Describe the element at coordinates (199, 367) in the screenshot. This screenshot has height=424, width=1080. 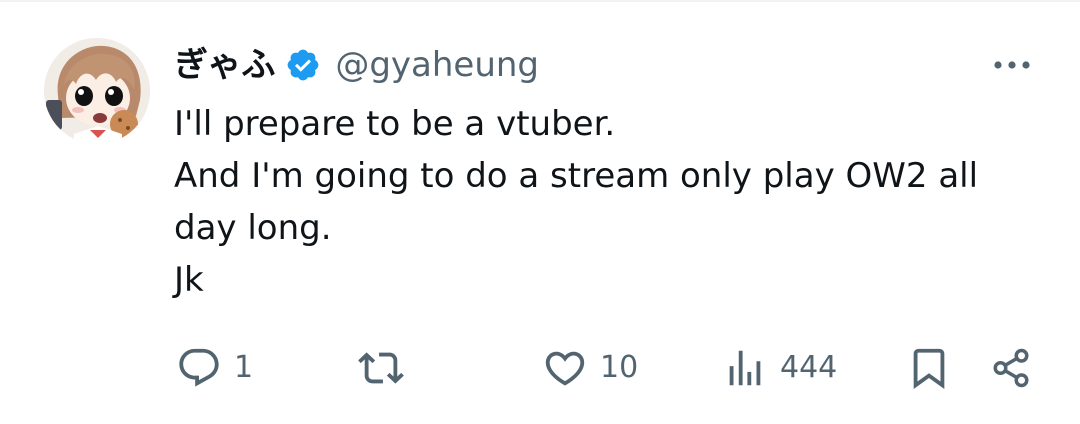
I see `reply-icon` at that location.